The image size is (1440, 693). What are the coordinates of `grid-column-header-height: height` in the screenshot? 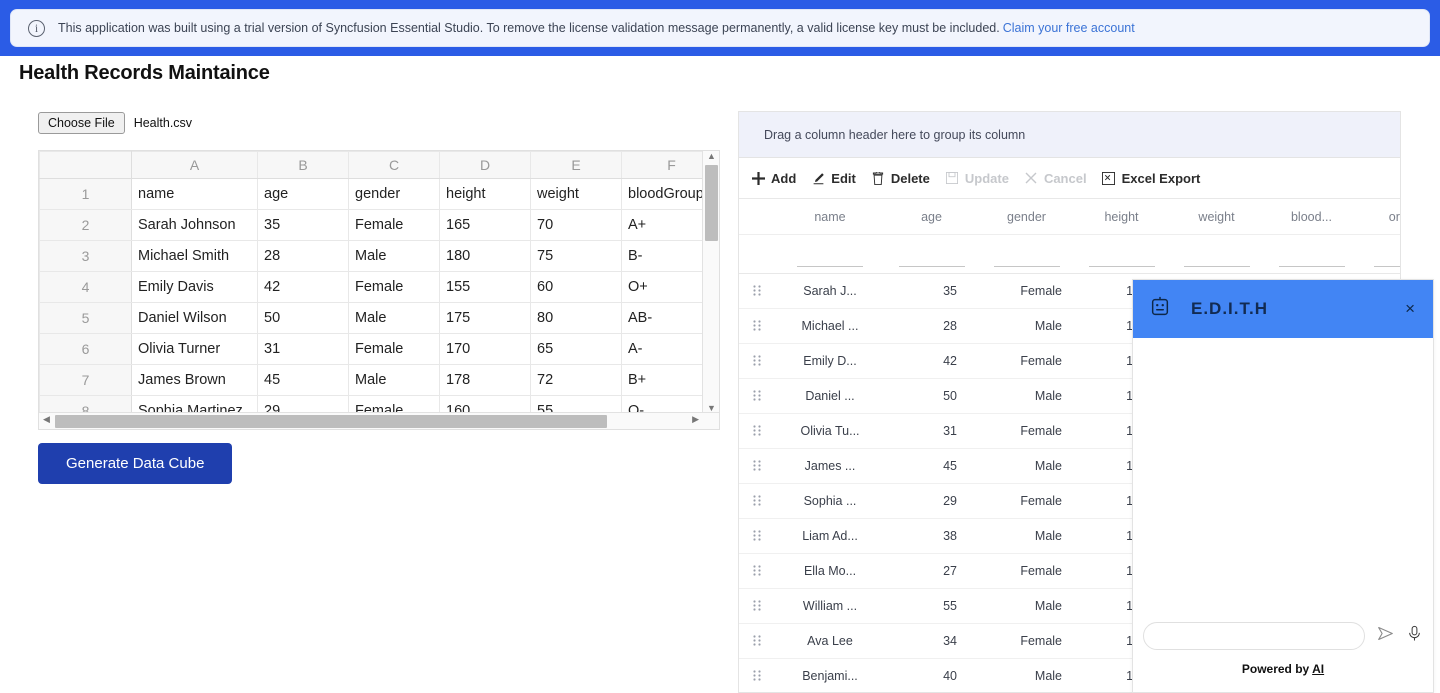 It's located at (1121, 216).